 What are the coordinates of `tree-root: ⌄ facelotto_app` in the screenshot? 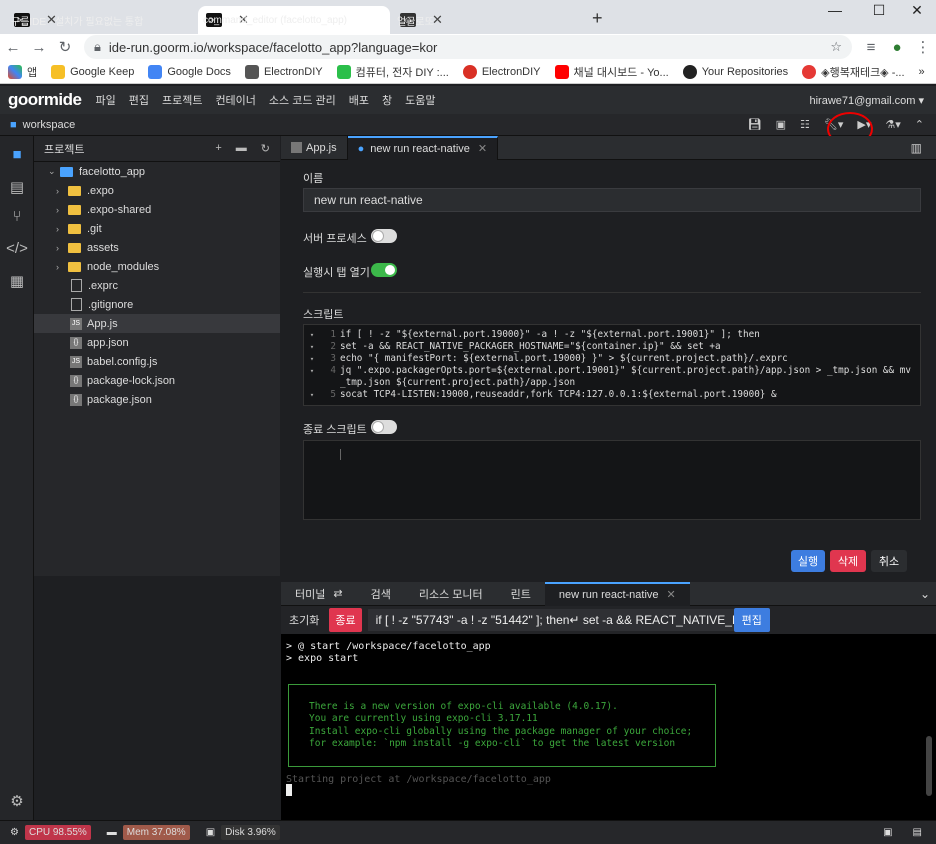 It's located at (157, 171).